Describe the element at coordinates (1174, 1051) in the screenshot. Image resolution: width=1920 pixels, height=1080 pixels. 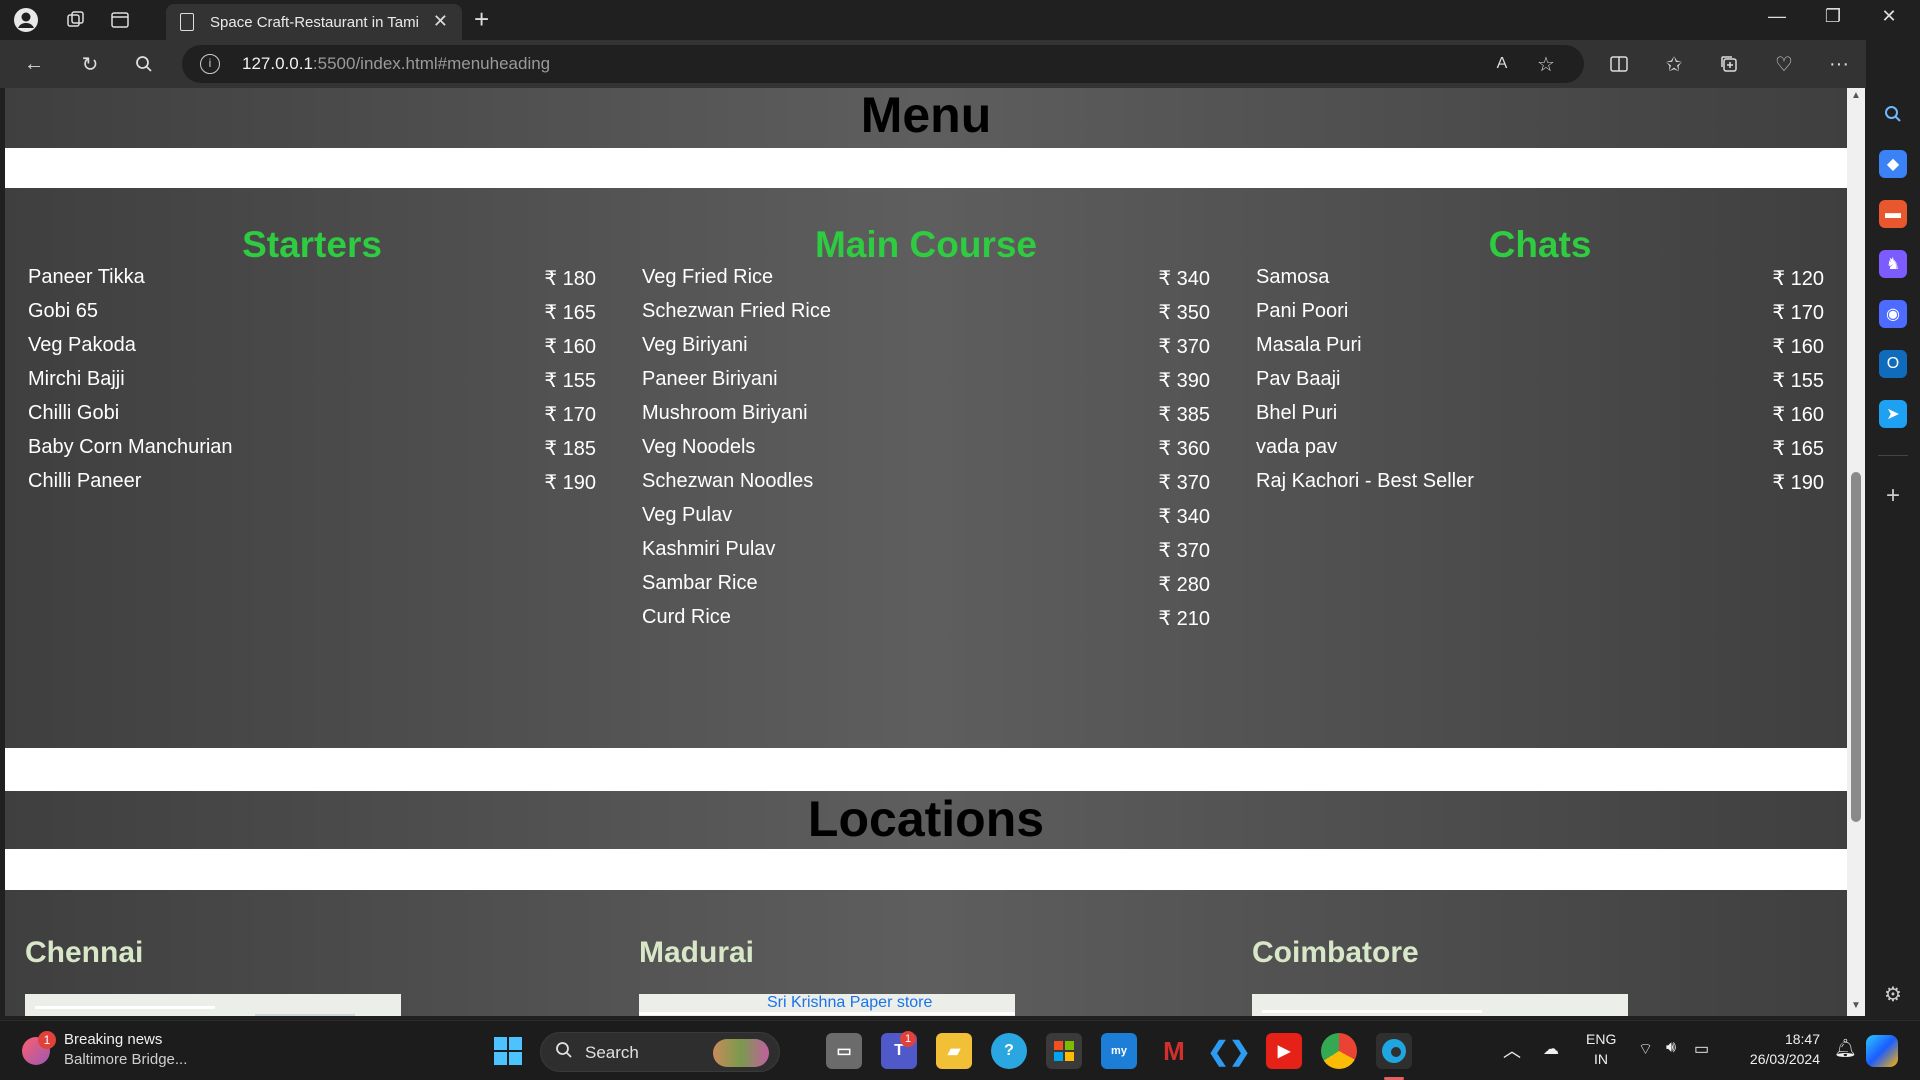
I see `mcafee-icon: M` at that location.